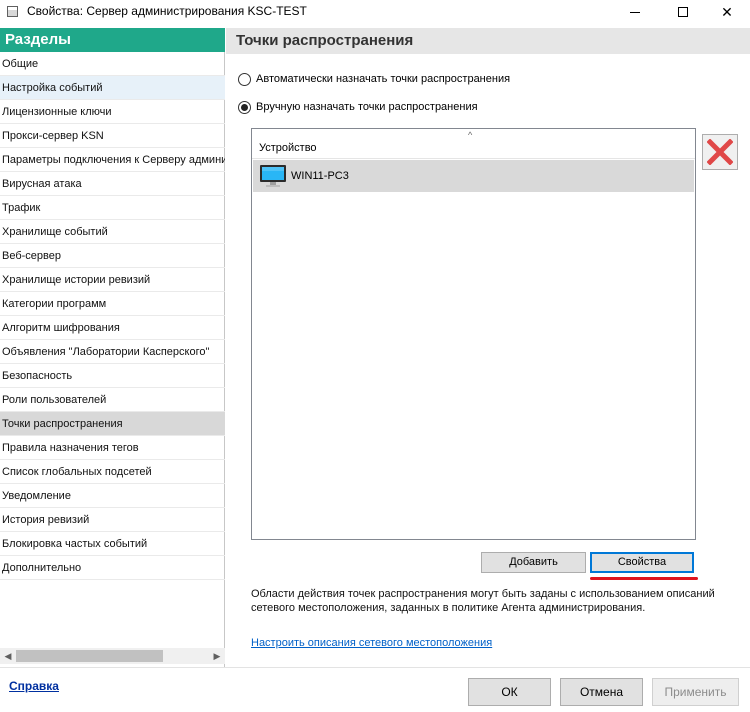 The image size is (750, 712). What do you see at coordinates (112, 304) in the screenshot?
I see `sidebar-item-app-categories: Категории программ` at bounding box center [112, 304].